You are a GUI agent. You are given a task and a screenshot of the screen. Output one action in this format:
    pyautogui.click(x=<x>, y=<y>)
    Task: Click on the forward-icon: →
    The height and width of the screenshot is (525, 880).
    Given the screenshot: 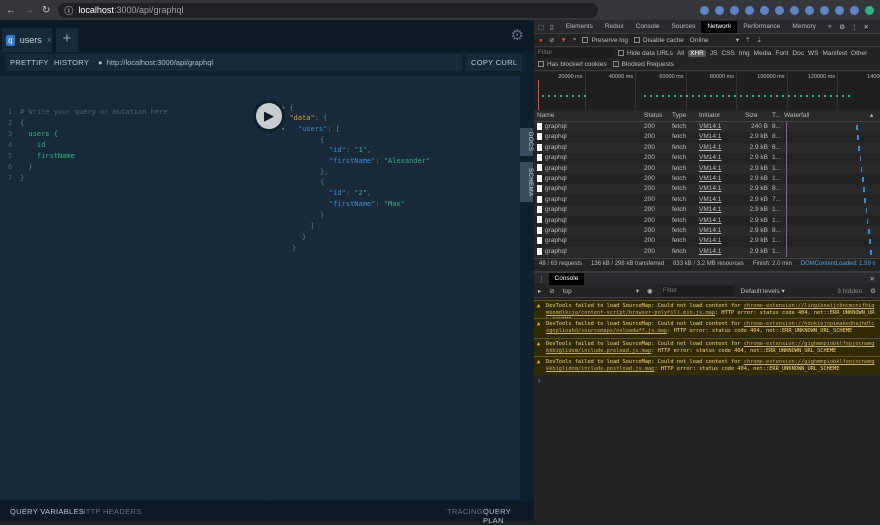 What is the action you would take?
    pyautogui.click(x=29, y=10)
    